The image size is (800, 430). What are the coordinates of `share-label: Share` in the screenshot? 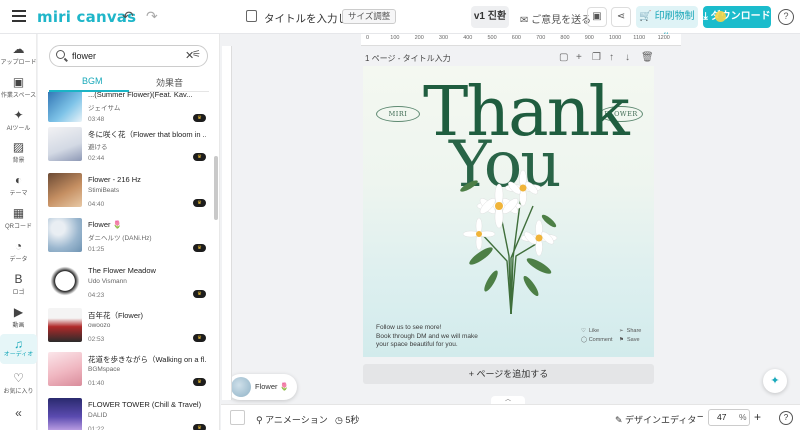 It's located at (634, 331).